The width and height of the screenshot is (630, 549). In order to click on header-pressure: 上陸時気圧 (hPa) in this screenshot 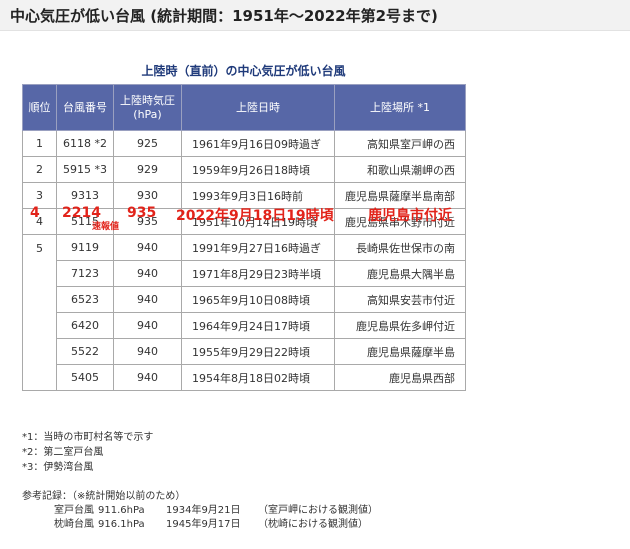, I will do `click(147, 107)`.